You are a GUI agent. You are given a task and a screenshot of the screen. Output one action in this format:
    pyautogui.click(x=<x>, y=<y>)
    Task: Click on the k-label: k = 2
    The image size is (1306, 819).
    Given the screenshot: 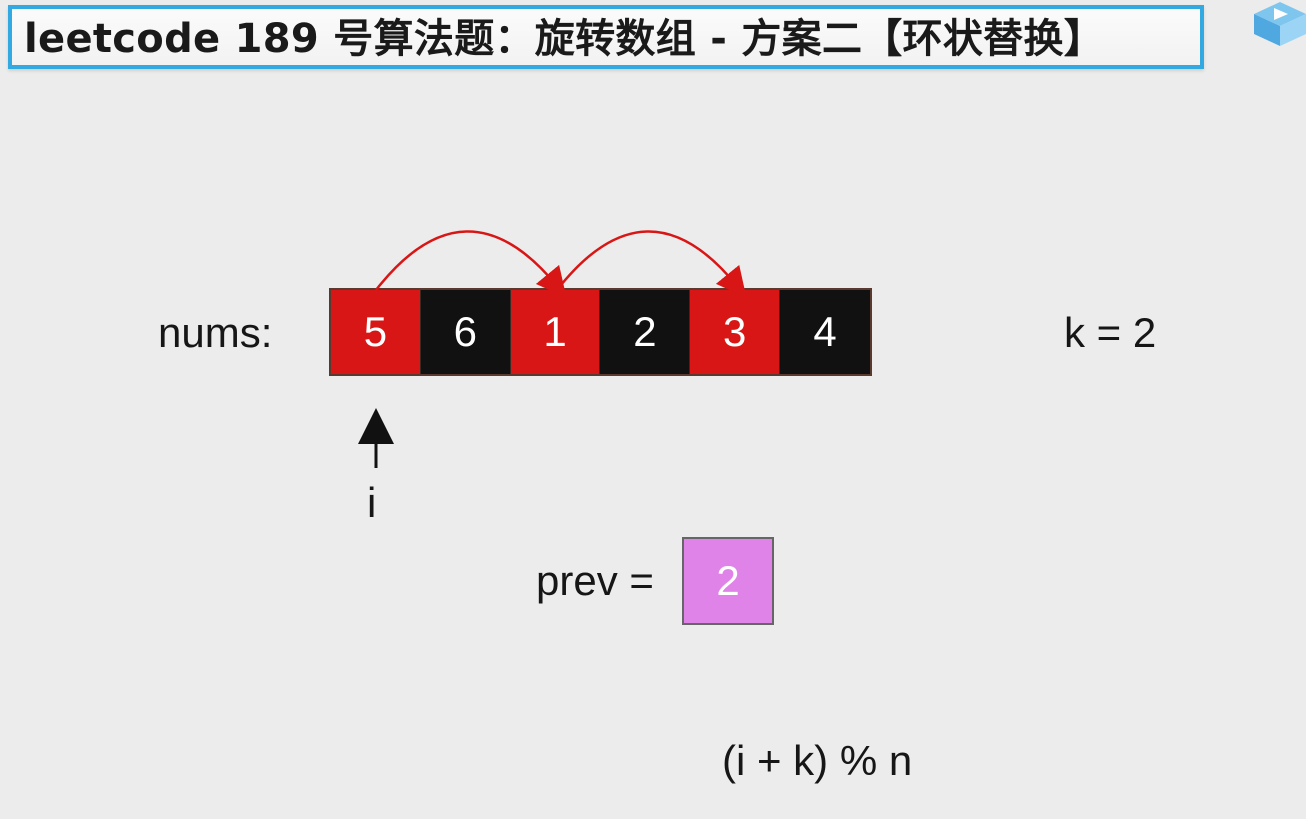 What is the action you would take?
    pyautogui.click(x=1110, y=332)
    